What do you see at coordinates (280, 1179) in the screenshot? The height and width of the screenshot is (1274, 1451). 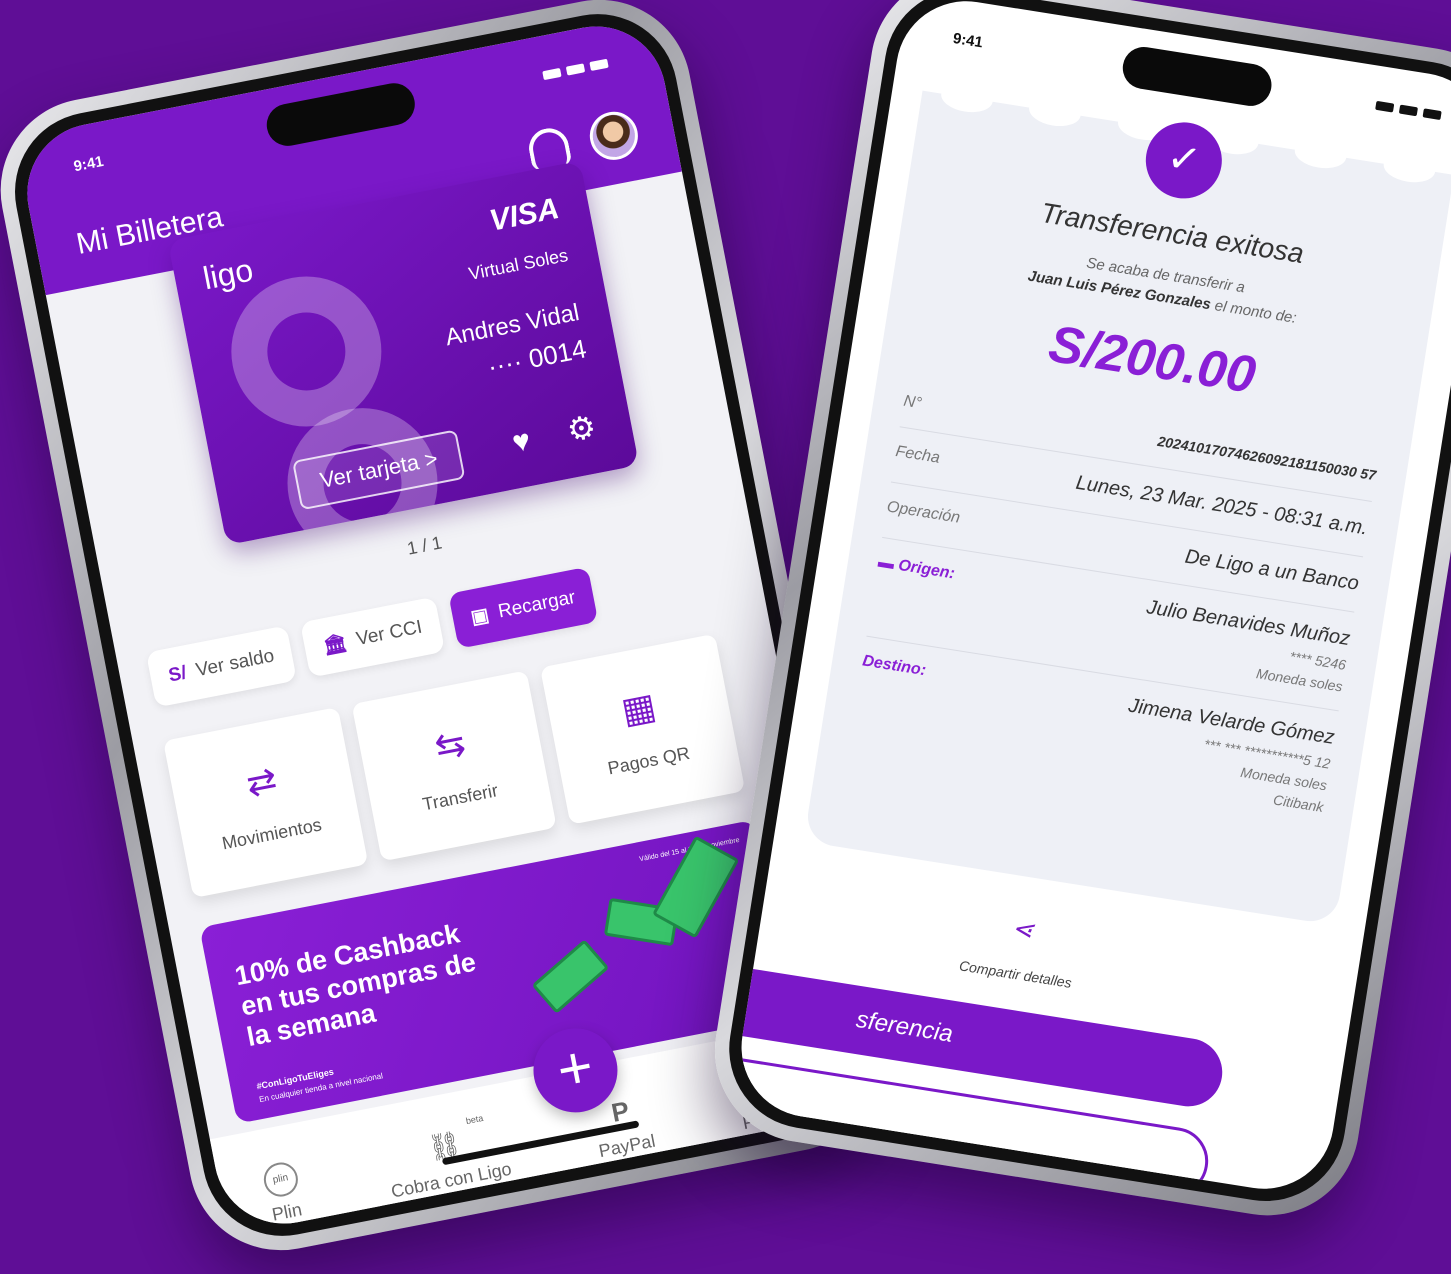 I see `plin-icon: plin` at bounding box center [280, 1179].